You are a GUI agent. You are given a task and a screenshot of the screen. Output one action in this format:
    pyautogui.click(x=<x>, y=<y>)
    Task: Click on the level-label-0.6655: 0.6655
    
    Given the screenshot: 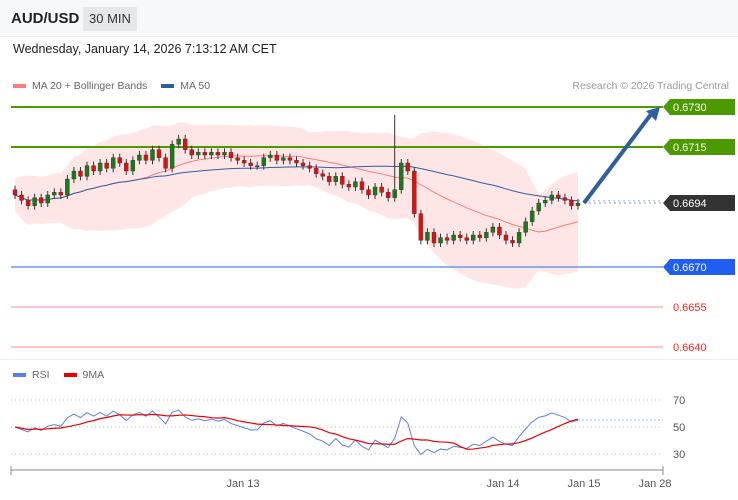 What is the action you would take?
    pyautogui.click(x=690, y=308)
    